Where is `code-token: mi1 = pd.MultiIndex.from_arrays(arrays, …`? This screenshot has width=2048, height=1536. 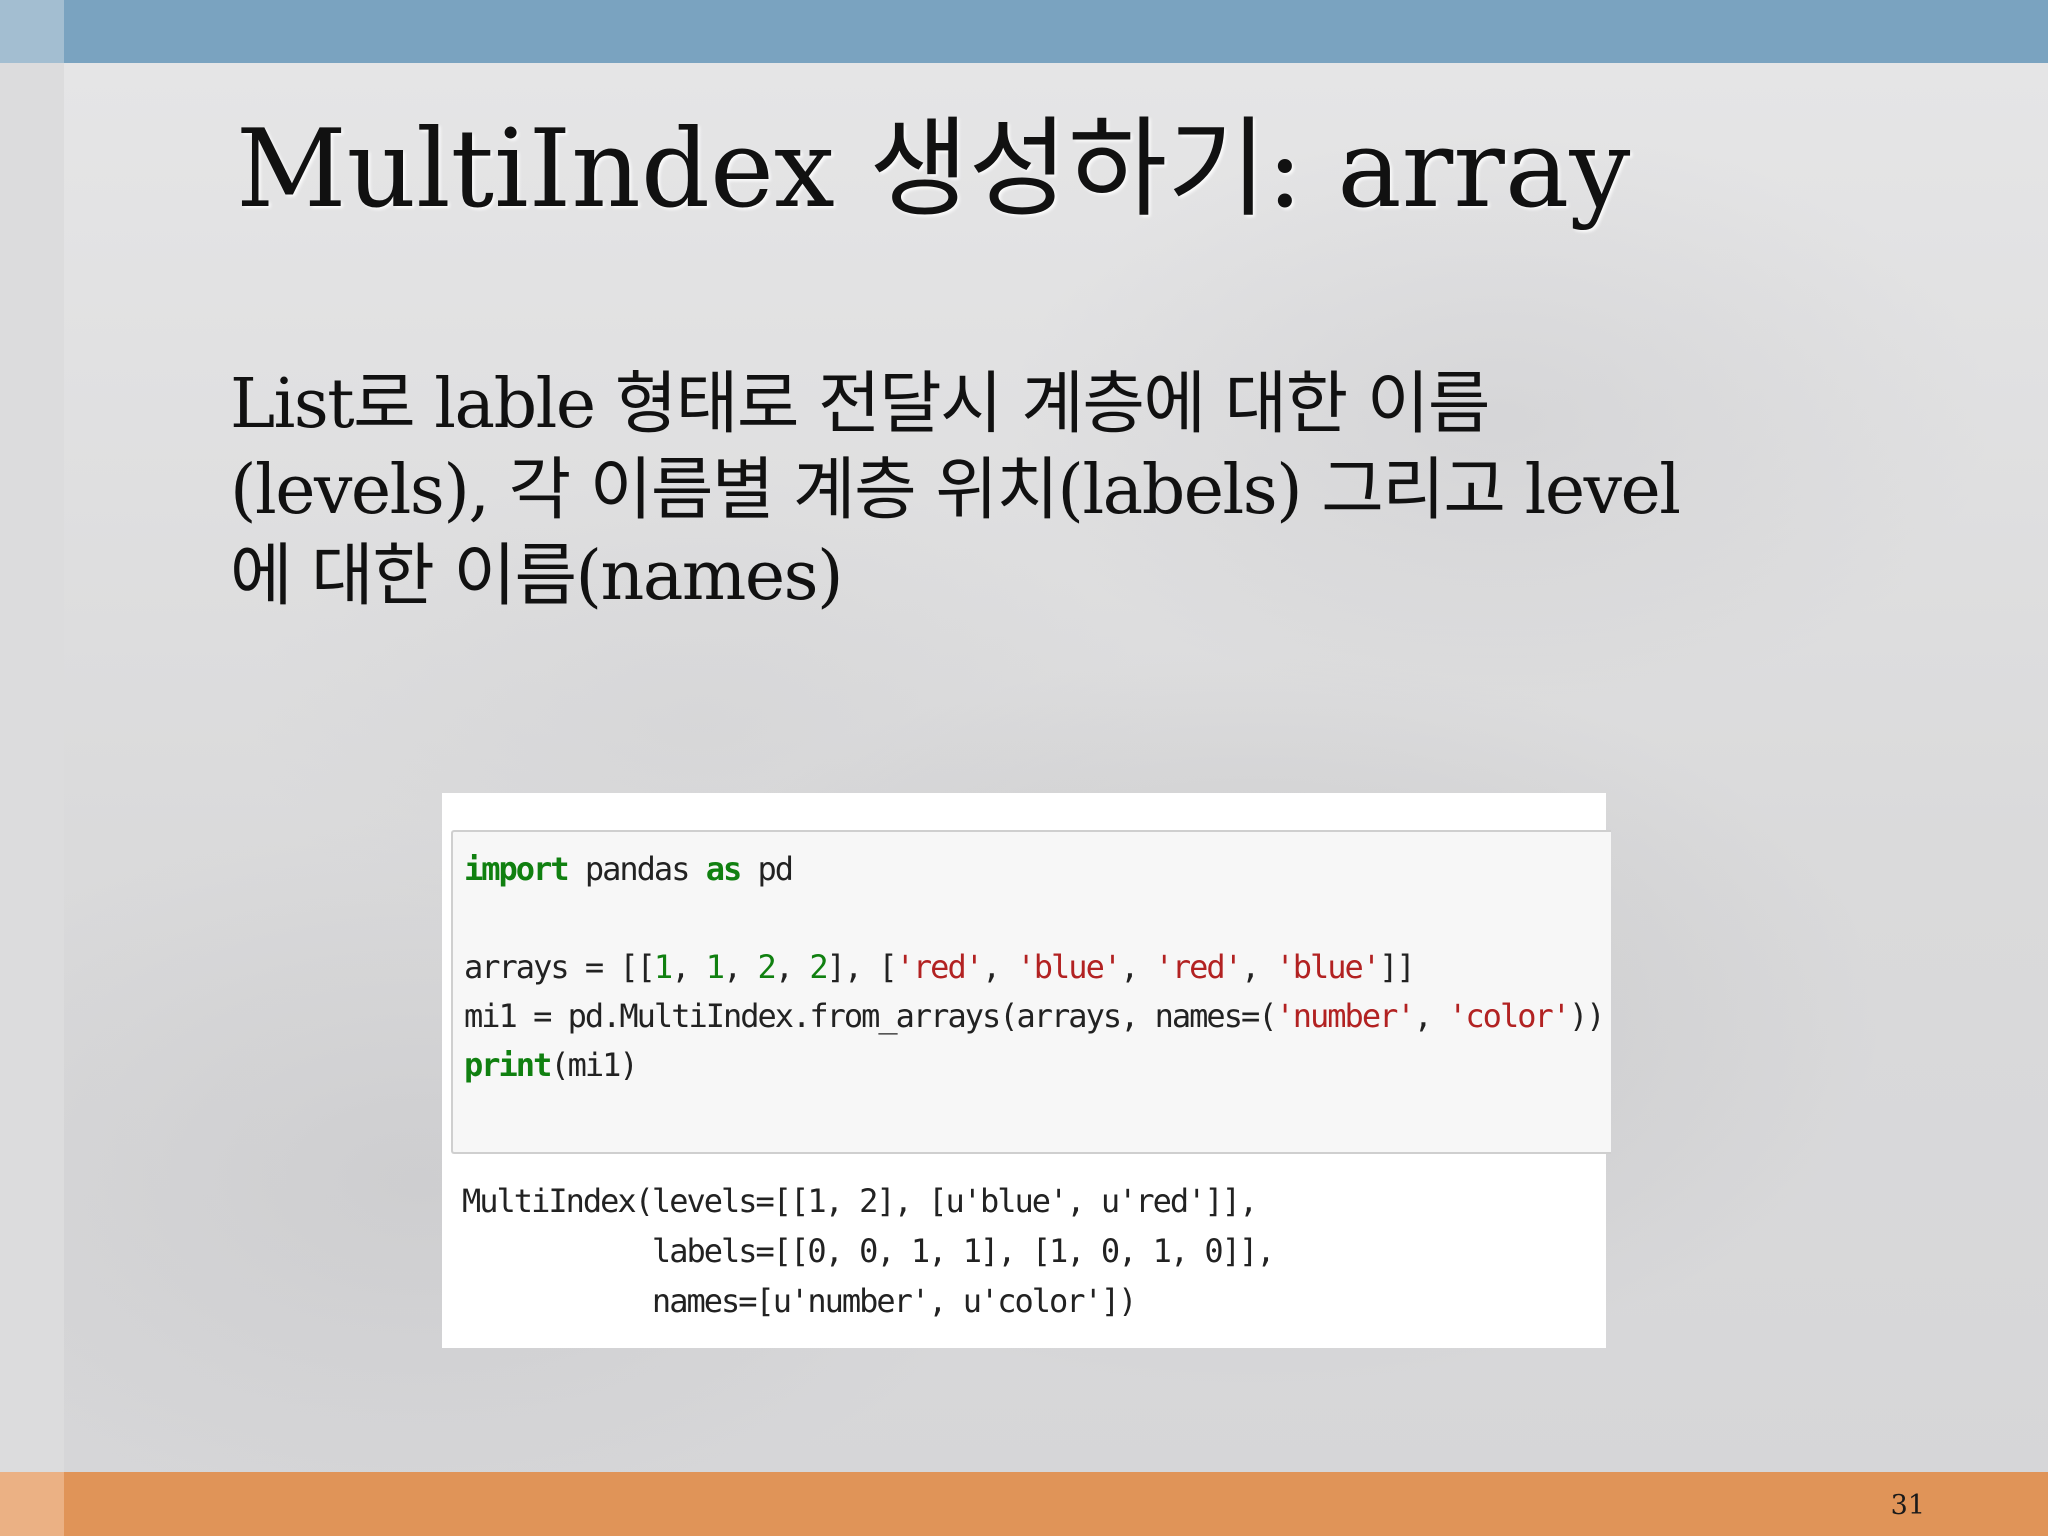 code-token: mi1 = pd.MultiIndex.from_arrays(arrays, … is located at coordinates (870, 1016).